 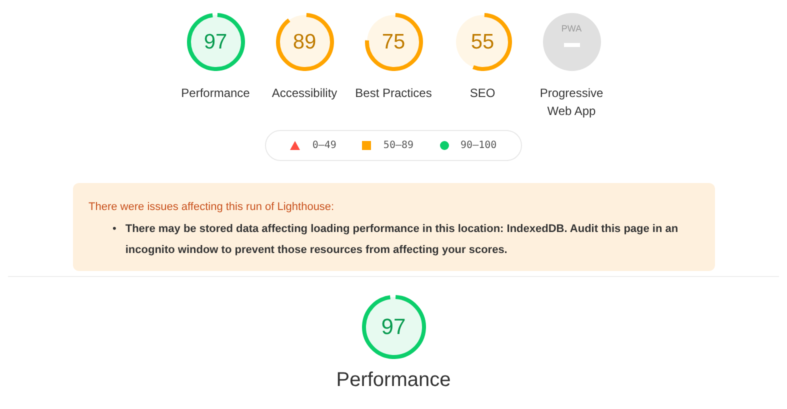 What do you see at coordinates (398, 145) in the screenshot?
I see `legend-range: 50–89` at bounding box center [398, 145].